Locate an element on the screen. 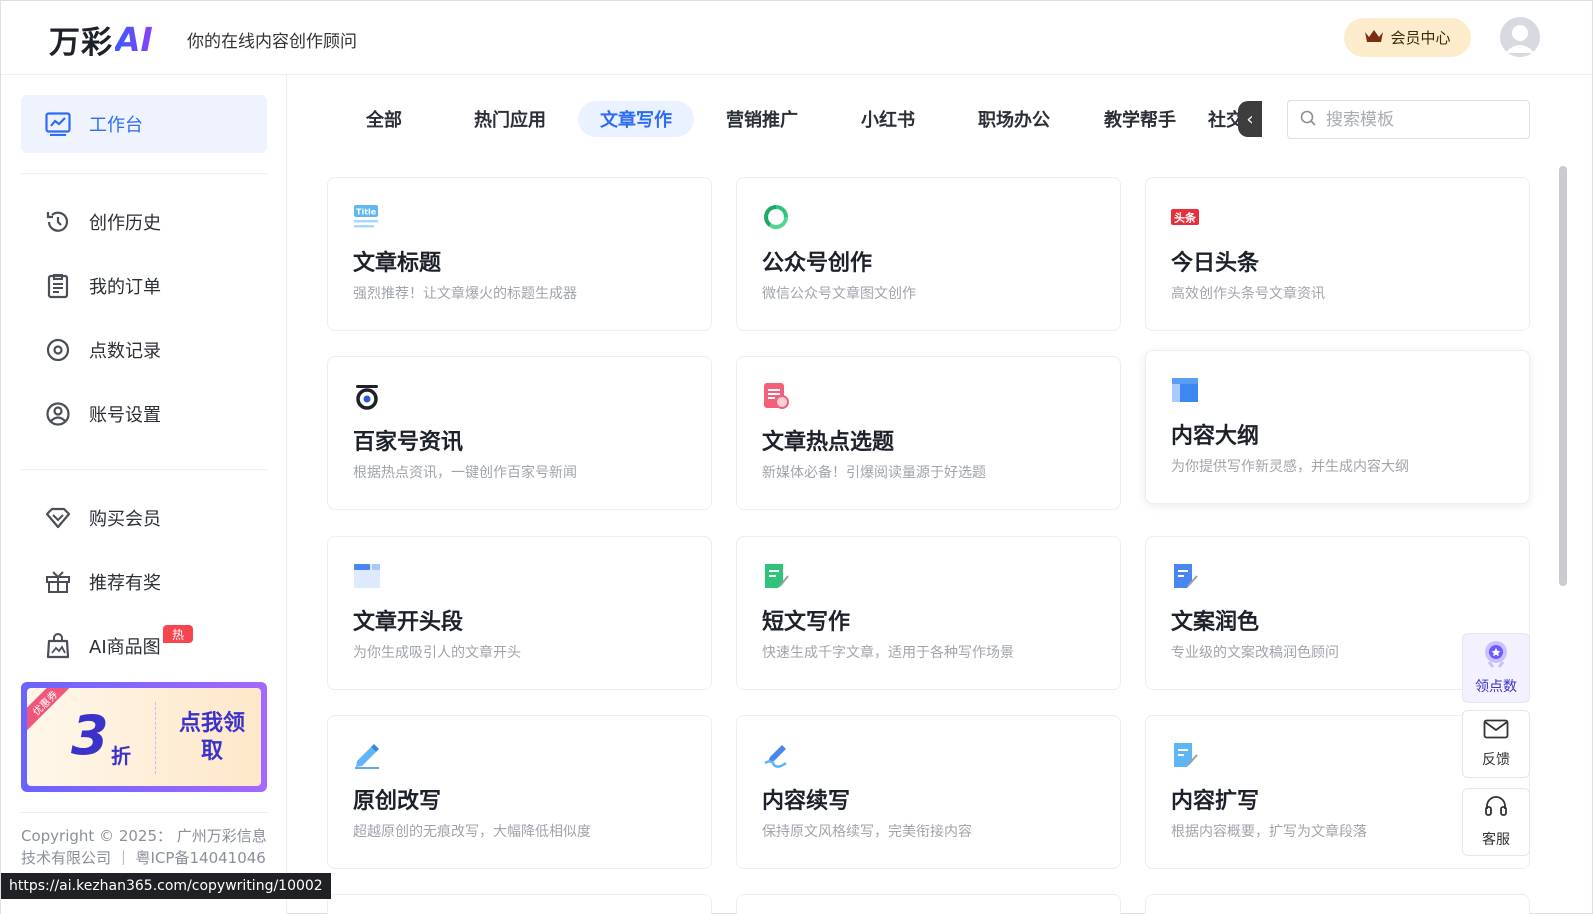  avatar-icon is located at coordinates (1520, 37).